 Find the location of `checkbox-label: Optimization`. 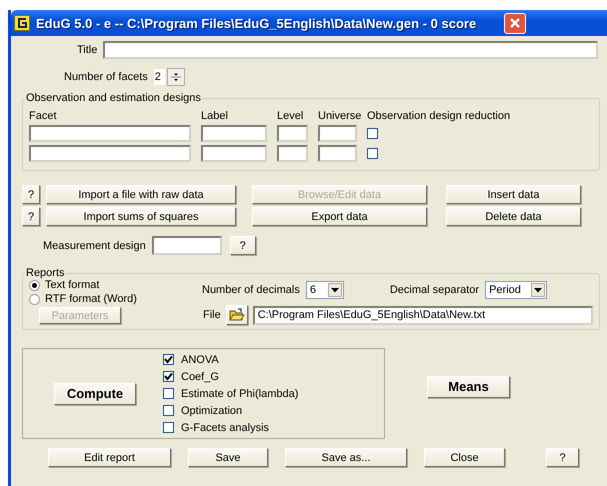

checkbox-label: Optimization is located at coordinates (211, 410).